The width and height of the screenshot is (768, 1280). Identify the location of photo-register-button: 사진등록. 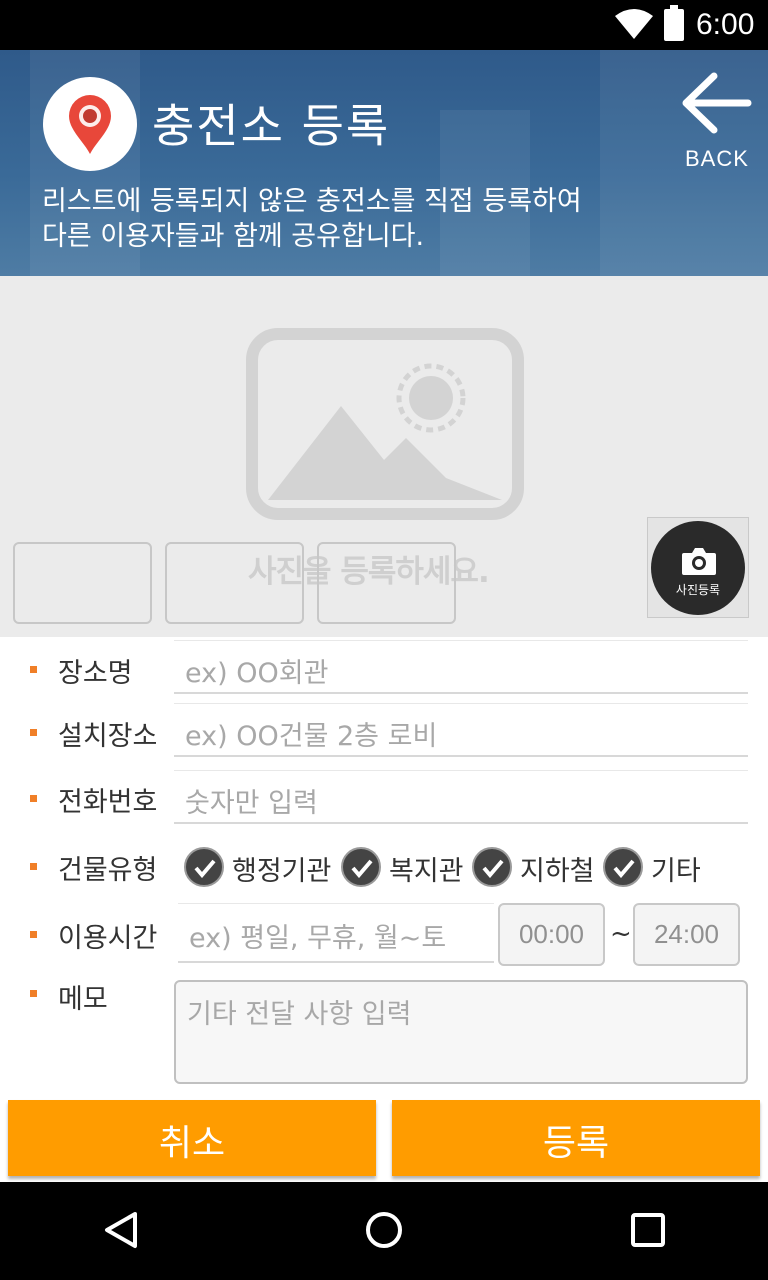
(698, 567).